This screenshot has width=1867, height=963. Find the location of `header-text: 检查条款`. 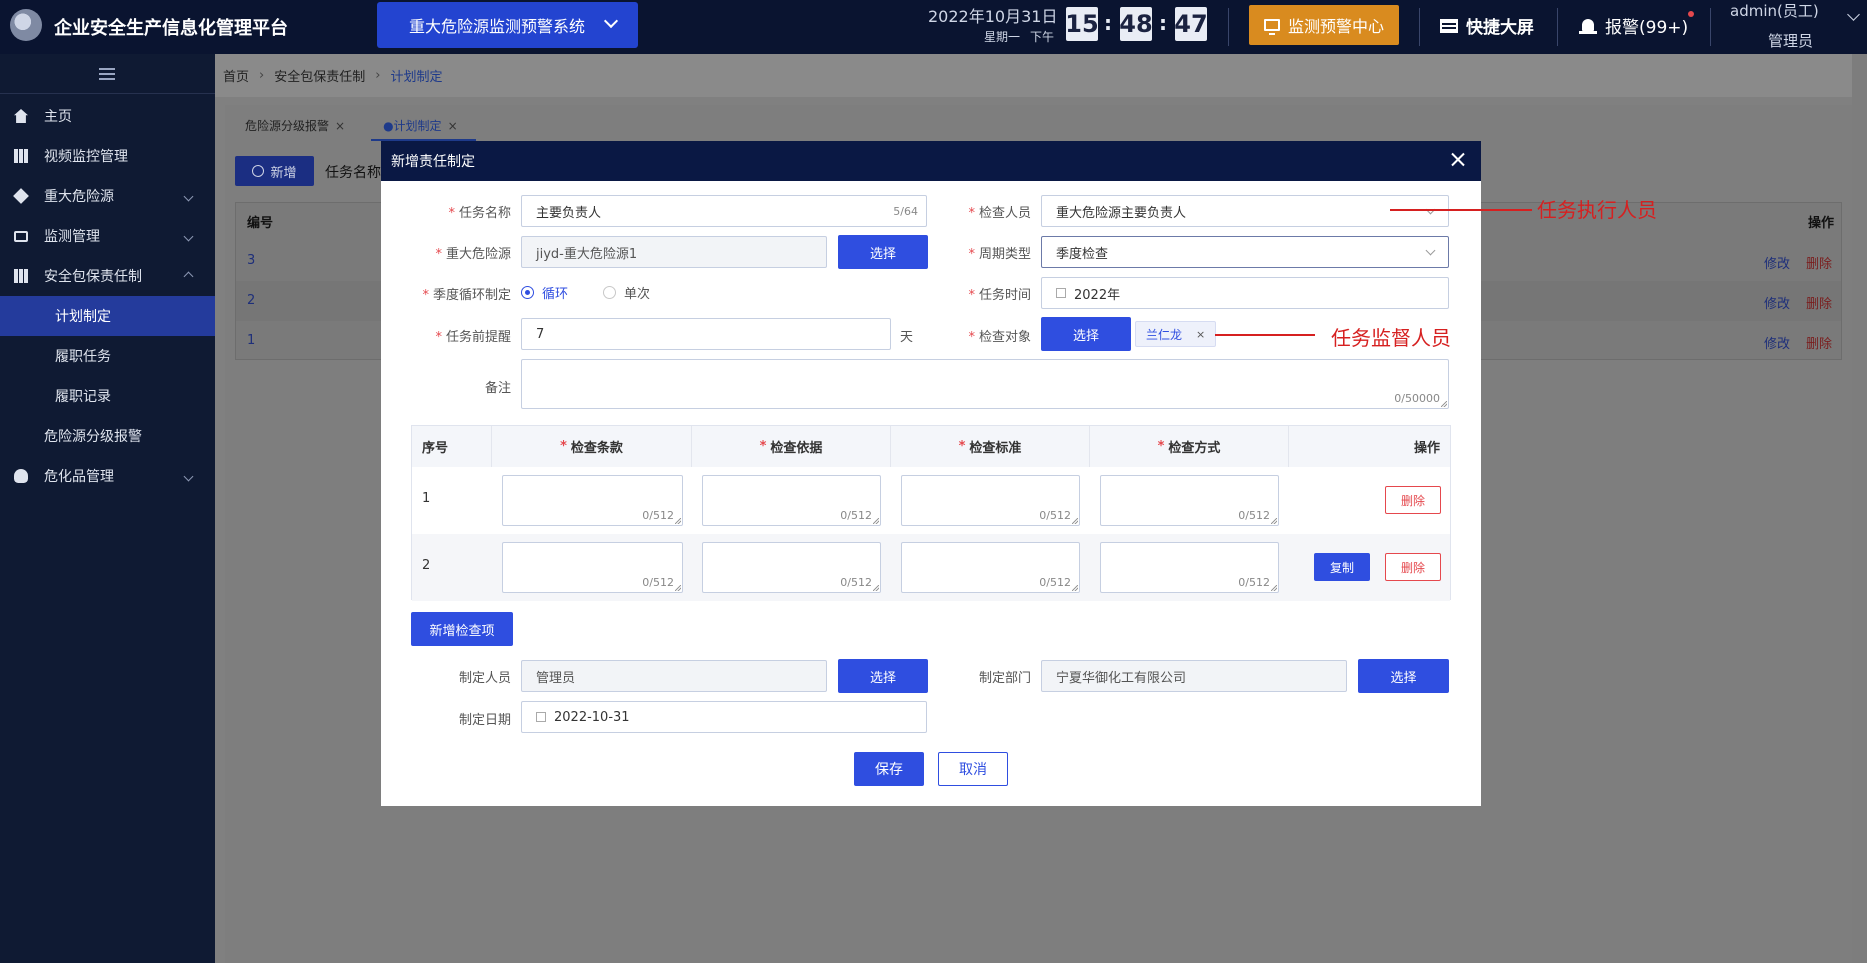

header-text: 检查条款 is located at coordinates (596, 448).